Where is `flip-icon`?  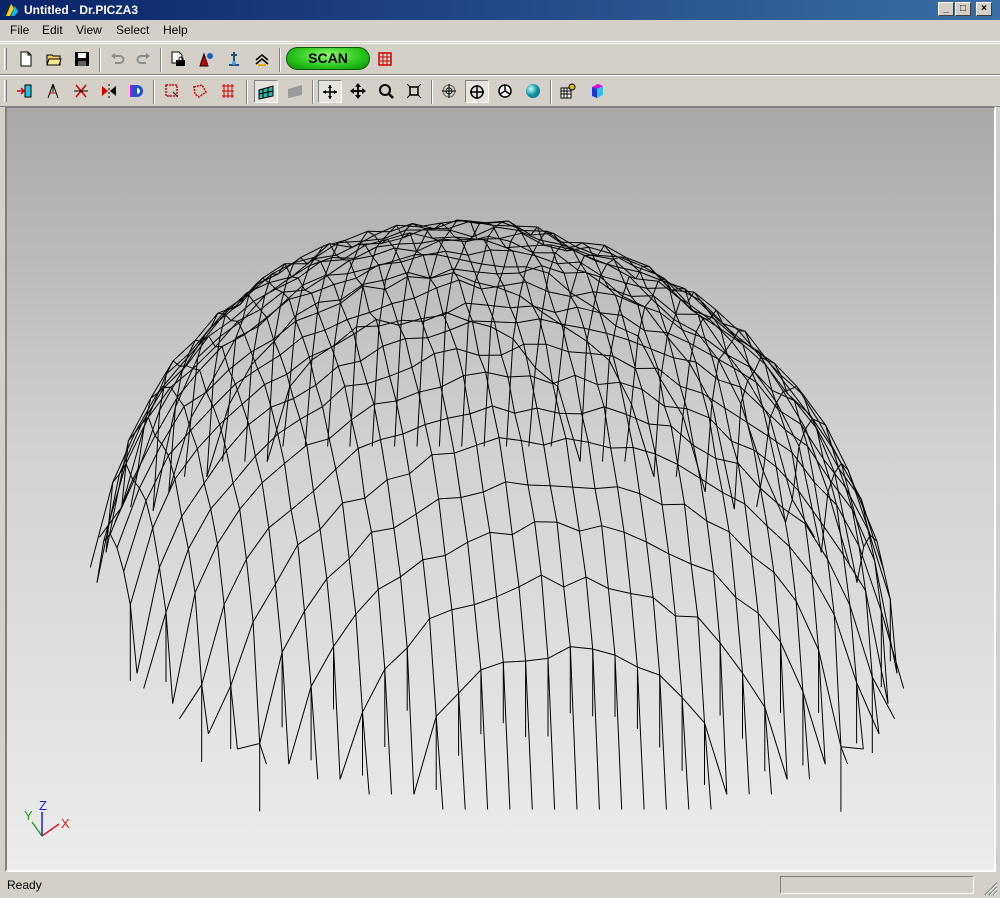 flip-icon is located at coordinates (81, 91).